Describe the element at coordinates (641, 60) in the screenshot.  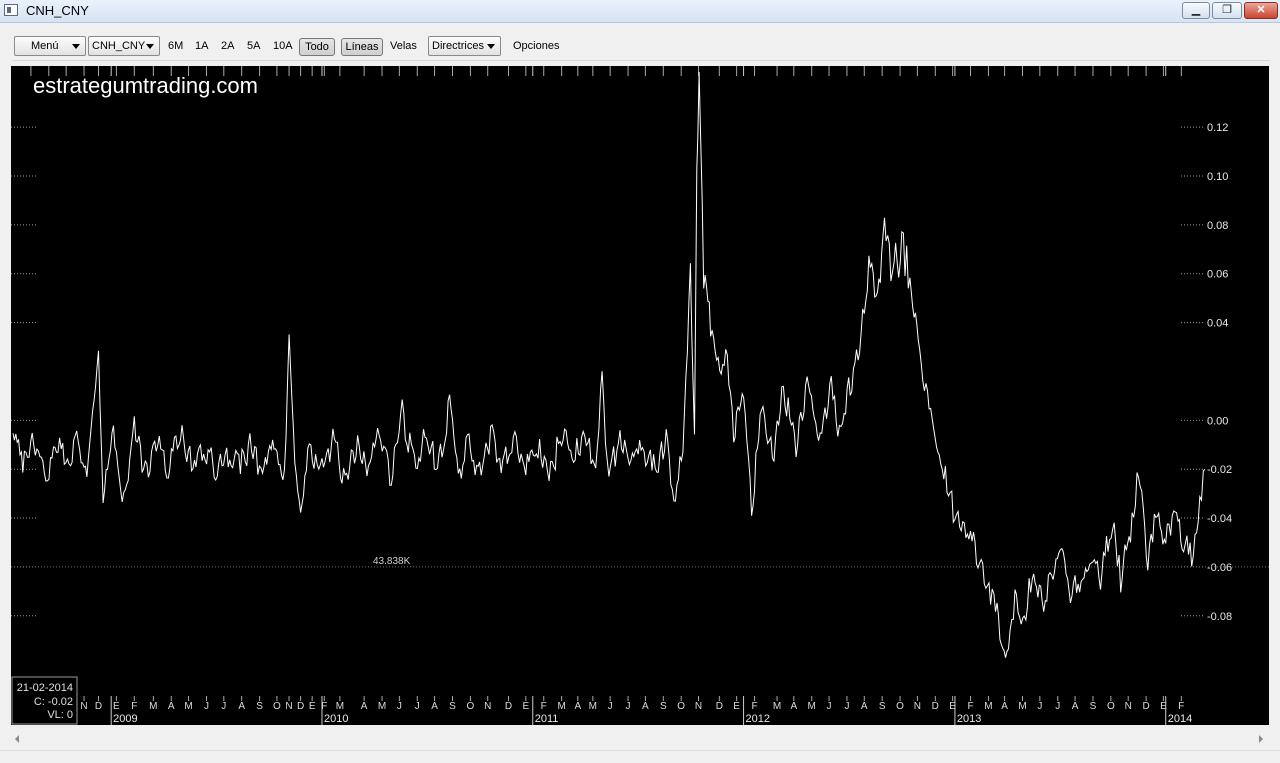
I see `toolbar-divider` at that location.